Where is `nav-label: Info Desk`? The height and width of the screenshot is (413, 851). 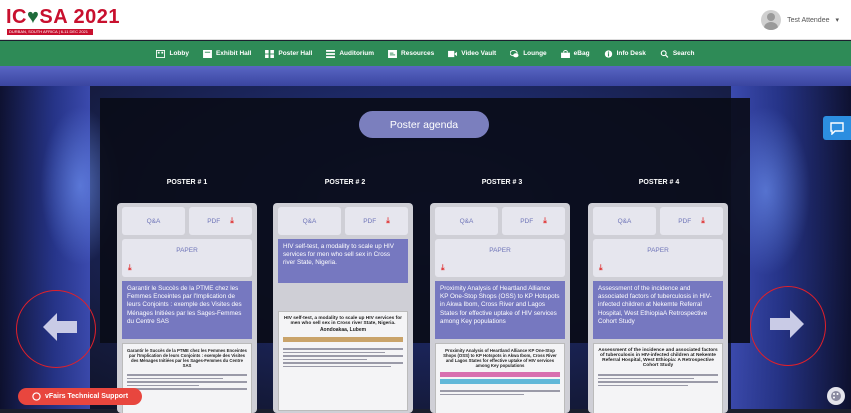
nav-label: Info Desk is located at coordinates (631, 53).